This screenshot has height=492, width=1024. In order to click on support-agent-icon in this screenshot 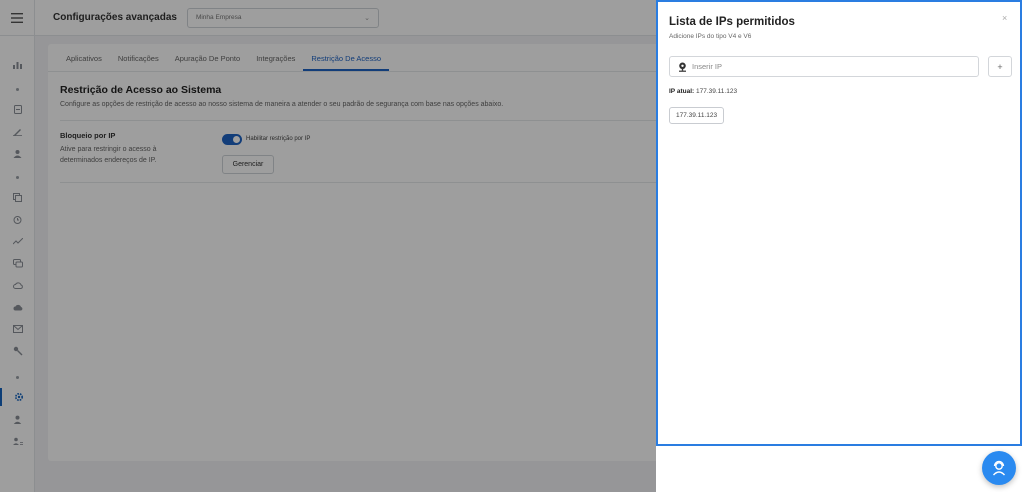, I will do `click(999, 468)`.